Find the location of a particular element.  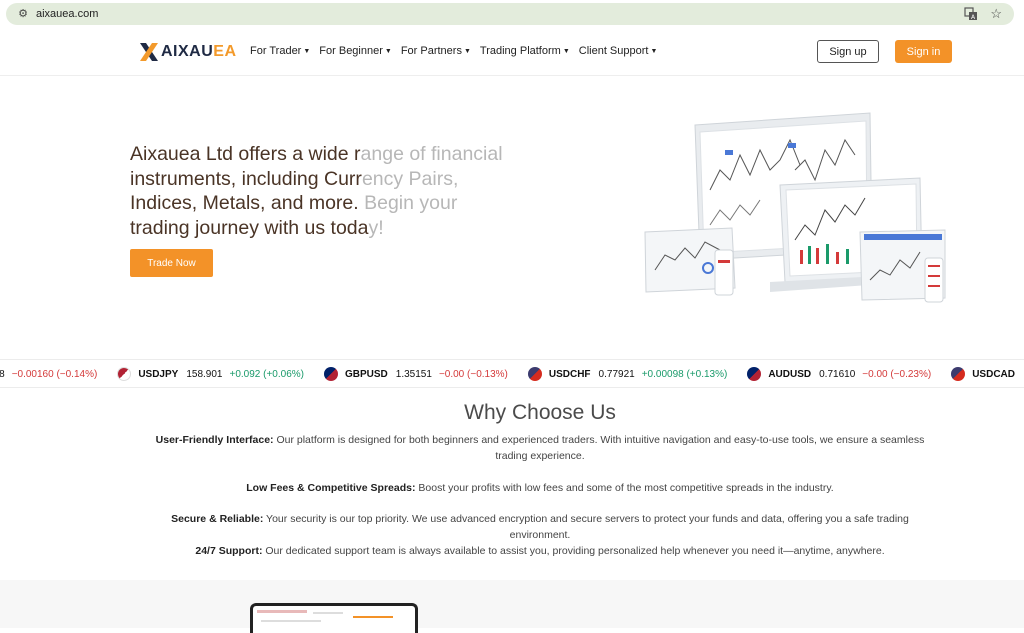

us-jp-flag-icon is located at coordinates (124, 374).